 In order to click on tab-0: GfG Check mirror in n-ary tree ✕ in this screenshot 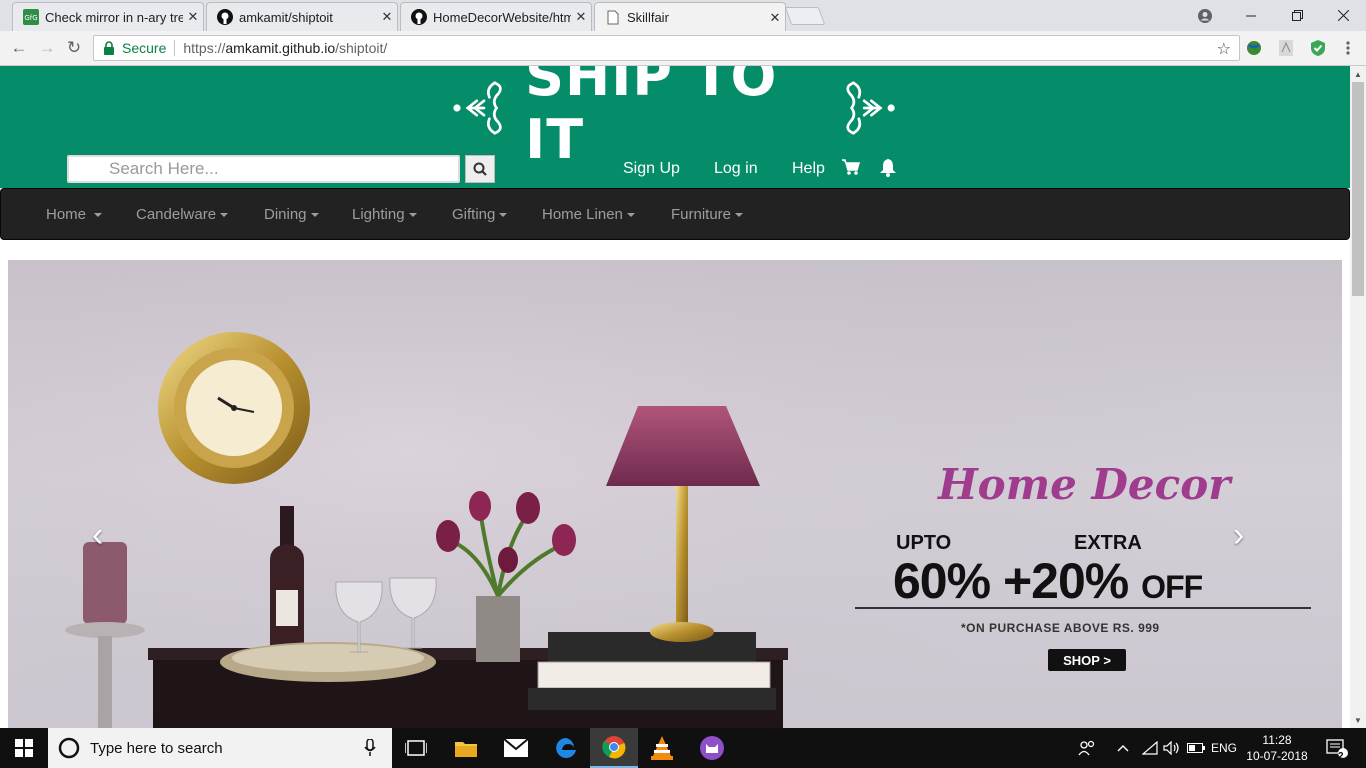, I will do `click(108, 16)`.